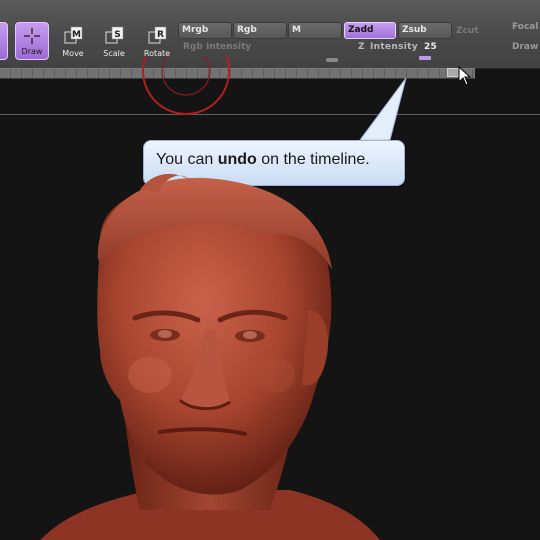 The height and width of the screenshot is (540, 540). I want to click on svg-text: S, so click(117, 35).